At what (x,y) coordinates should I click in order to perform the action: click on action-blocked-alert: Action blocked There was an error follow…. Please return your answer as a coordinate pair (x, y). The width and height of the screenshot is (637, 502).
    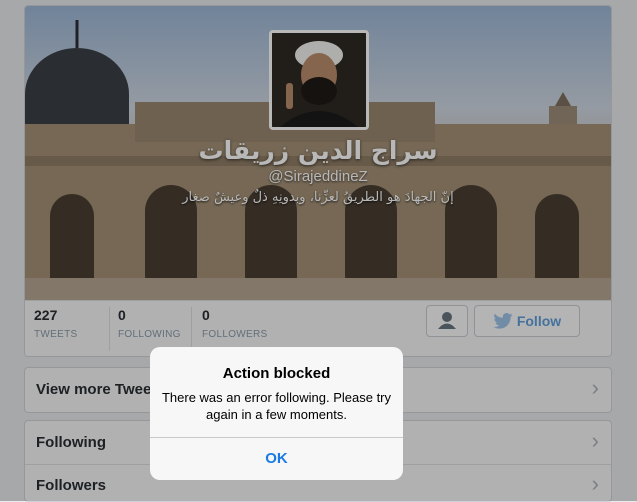
    Looking at the image, I should click on (276, 413).